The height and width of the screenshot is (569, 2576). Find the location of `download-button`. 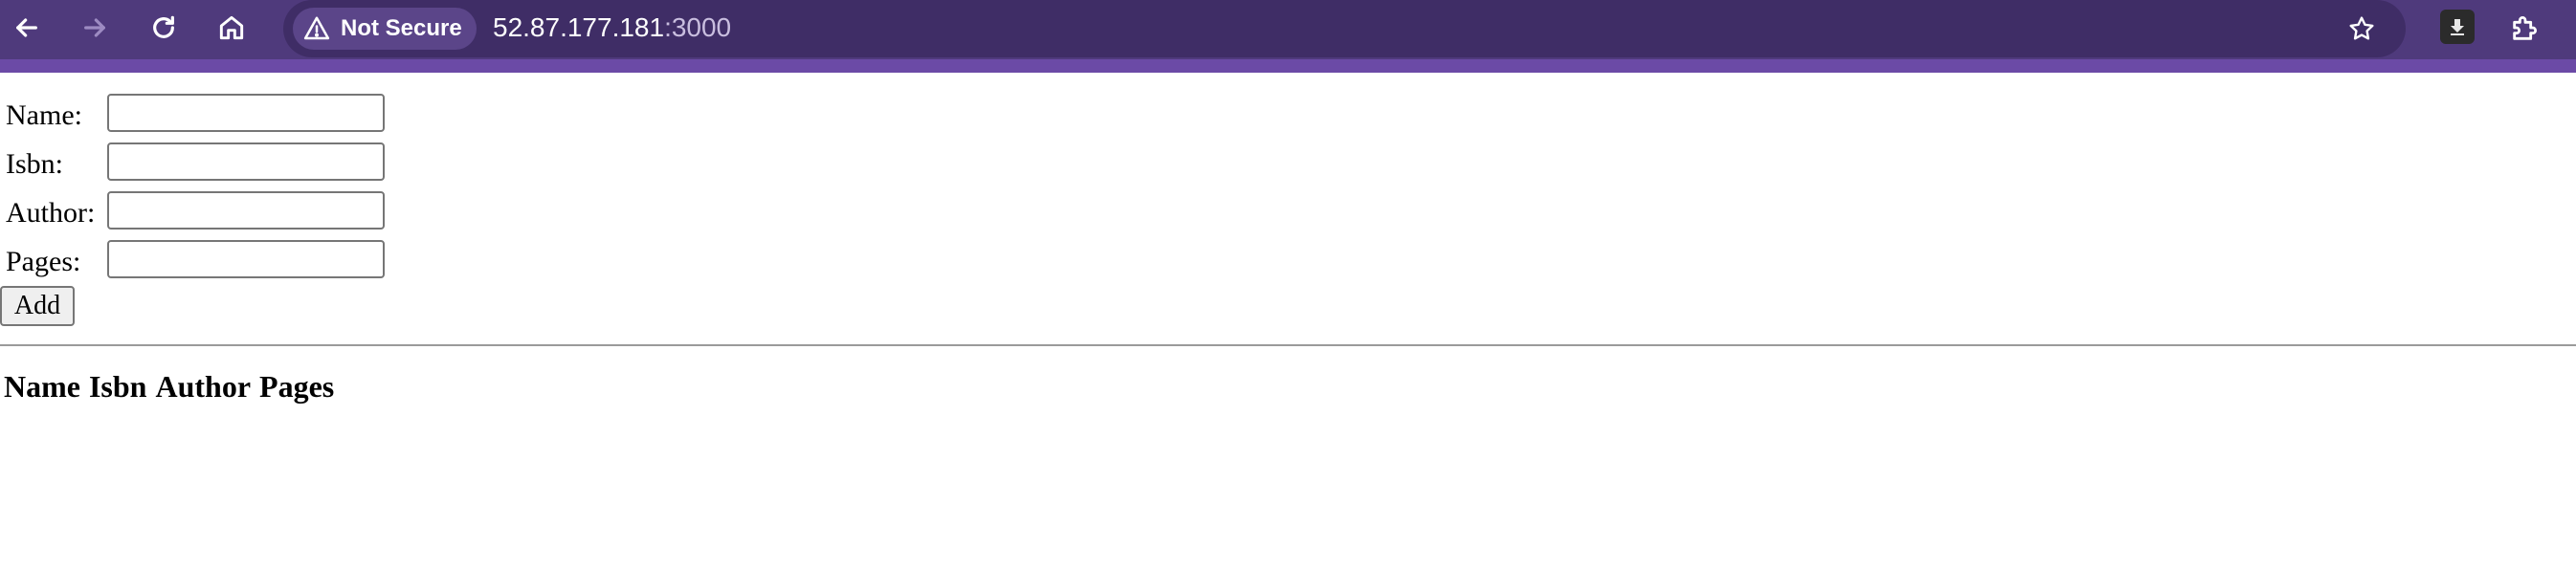

download-button is located at coordinates (2457, 27).